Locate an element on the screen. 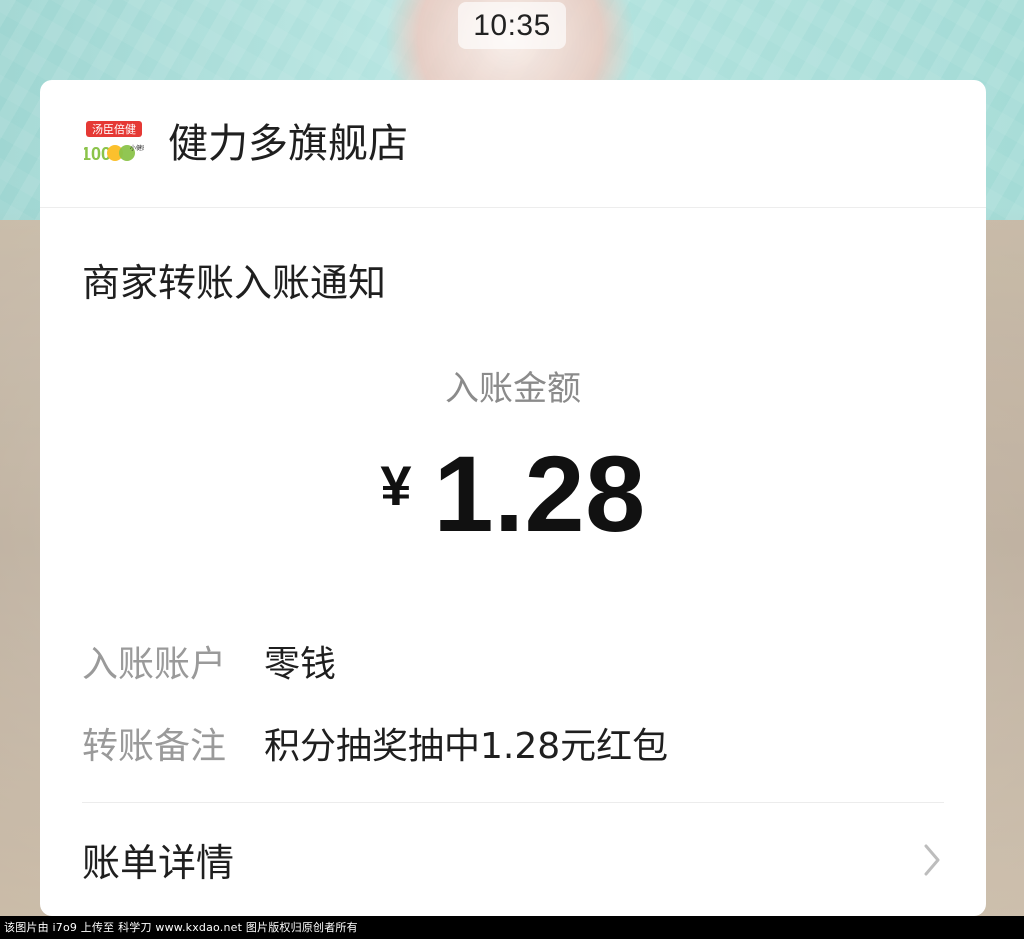 The width and height of the screenshot is (1024, 939). merchant-logo: 汤臣倍健 100 小健康 is located at coordinates (114, 144).